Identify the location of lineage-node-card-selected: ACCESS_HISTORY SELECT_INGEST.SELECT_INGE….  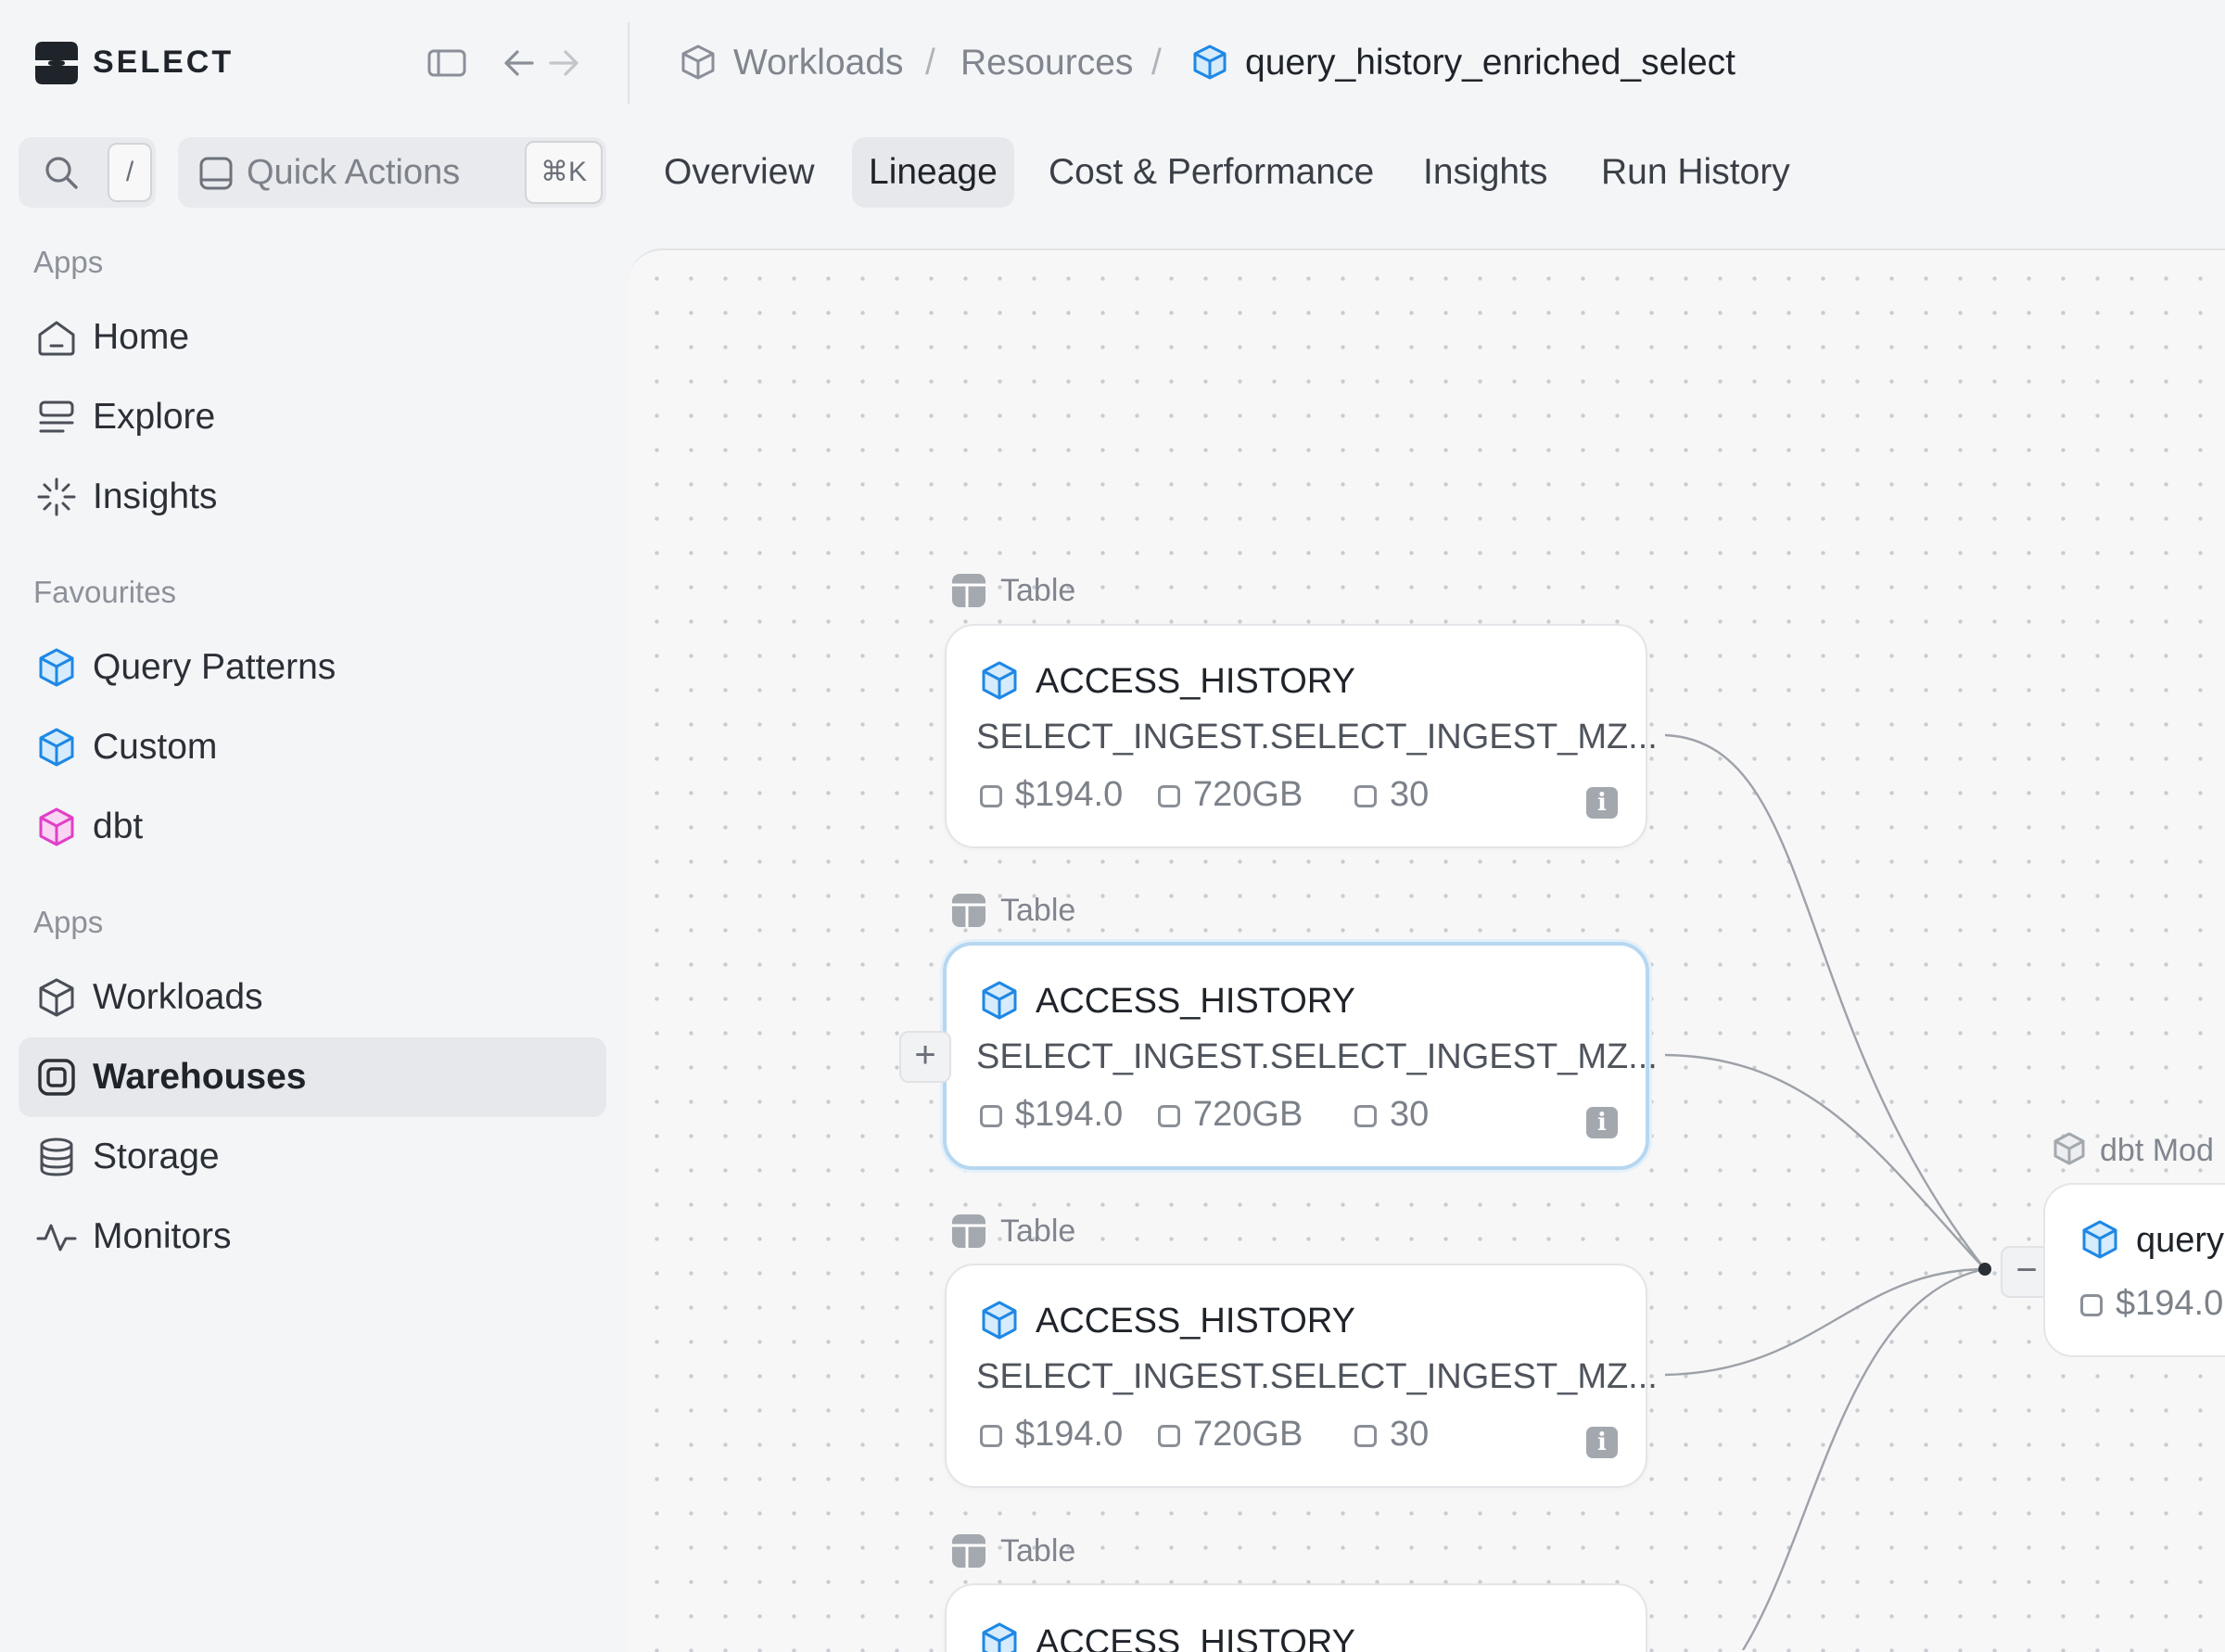
(1301, 1056).